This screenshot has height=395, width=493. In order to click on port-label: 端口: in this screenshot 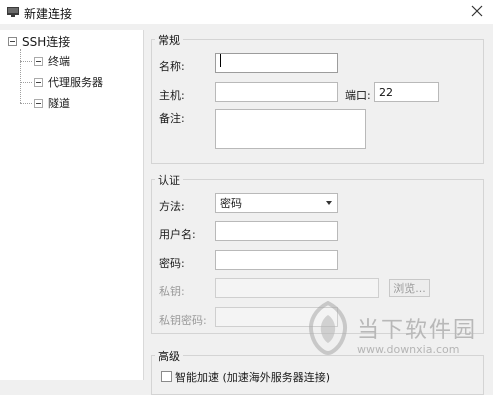, I will do `click(358, 95)`.